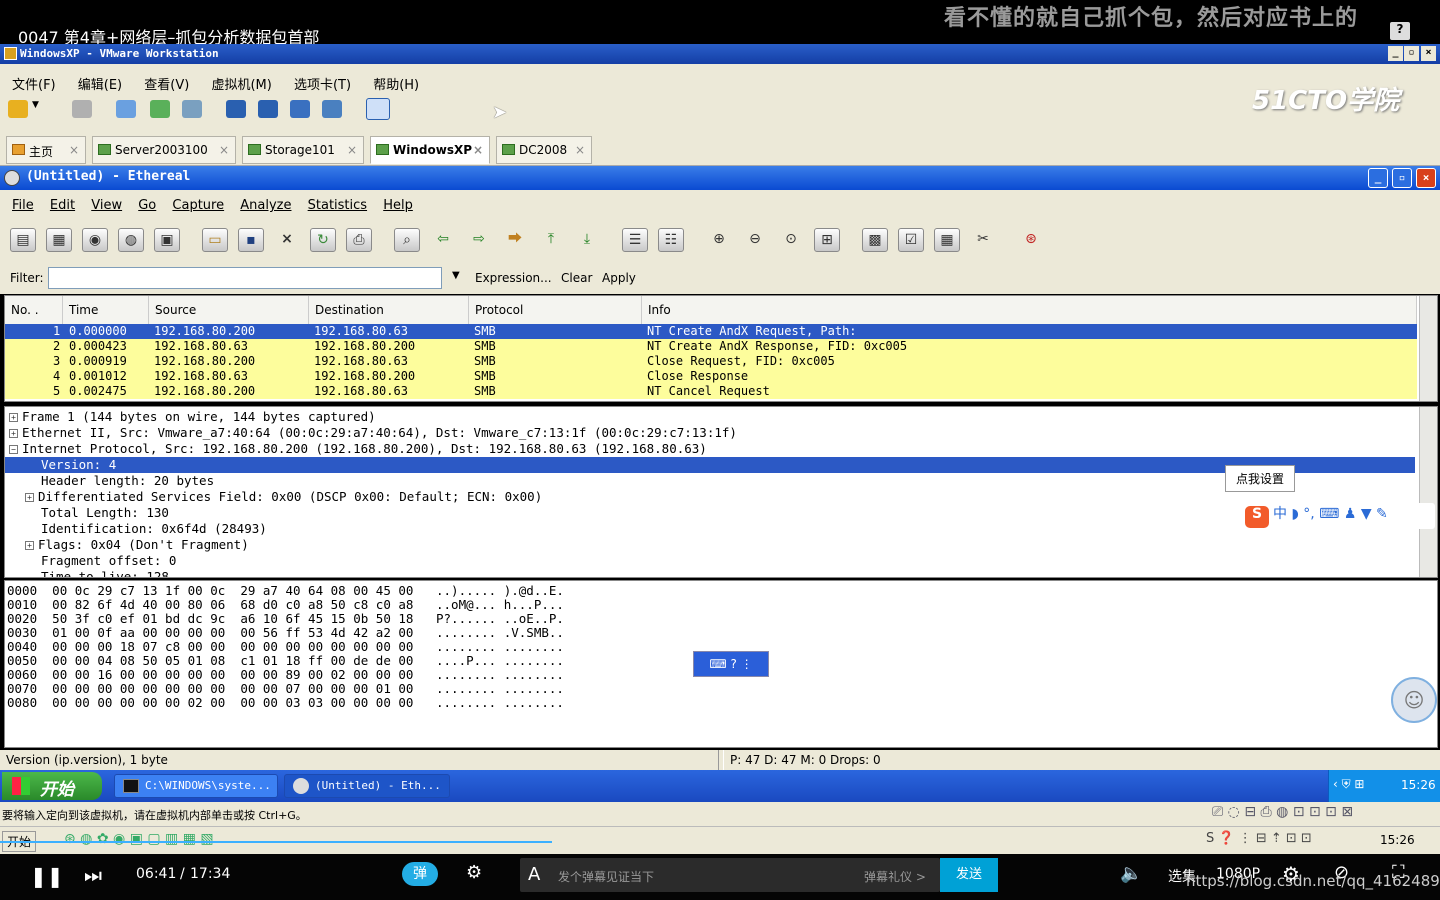  What do you see at coordinates (37, 109) in the screenshot?
I see `dropdown-icon: ▼` at bounding box center [37, 109].